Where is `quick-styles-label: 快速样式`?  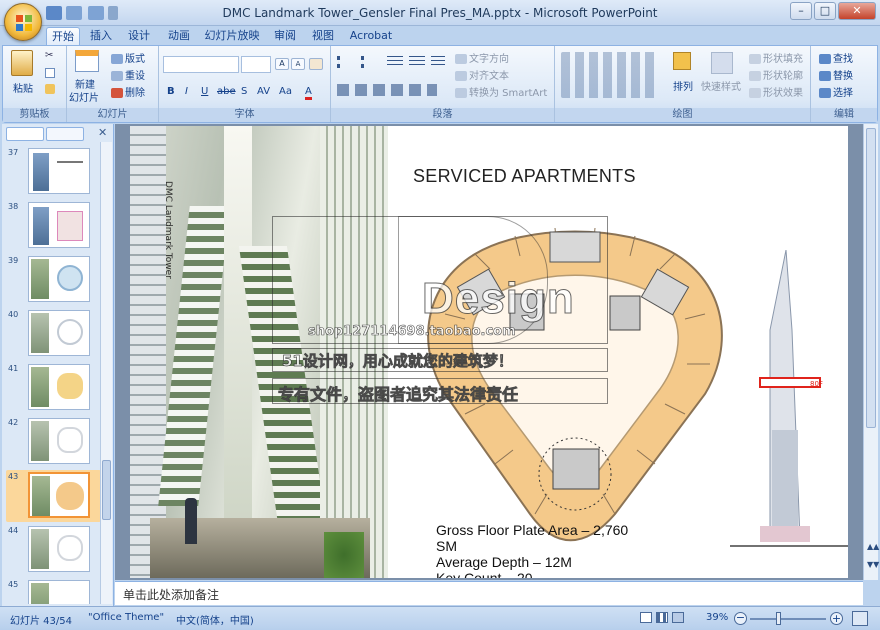 quick-styles-label: 快速样式 is located at coordinates (721, 85).